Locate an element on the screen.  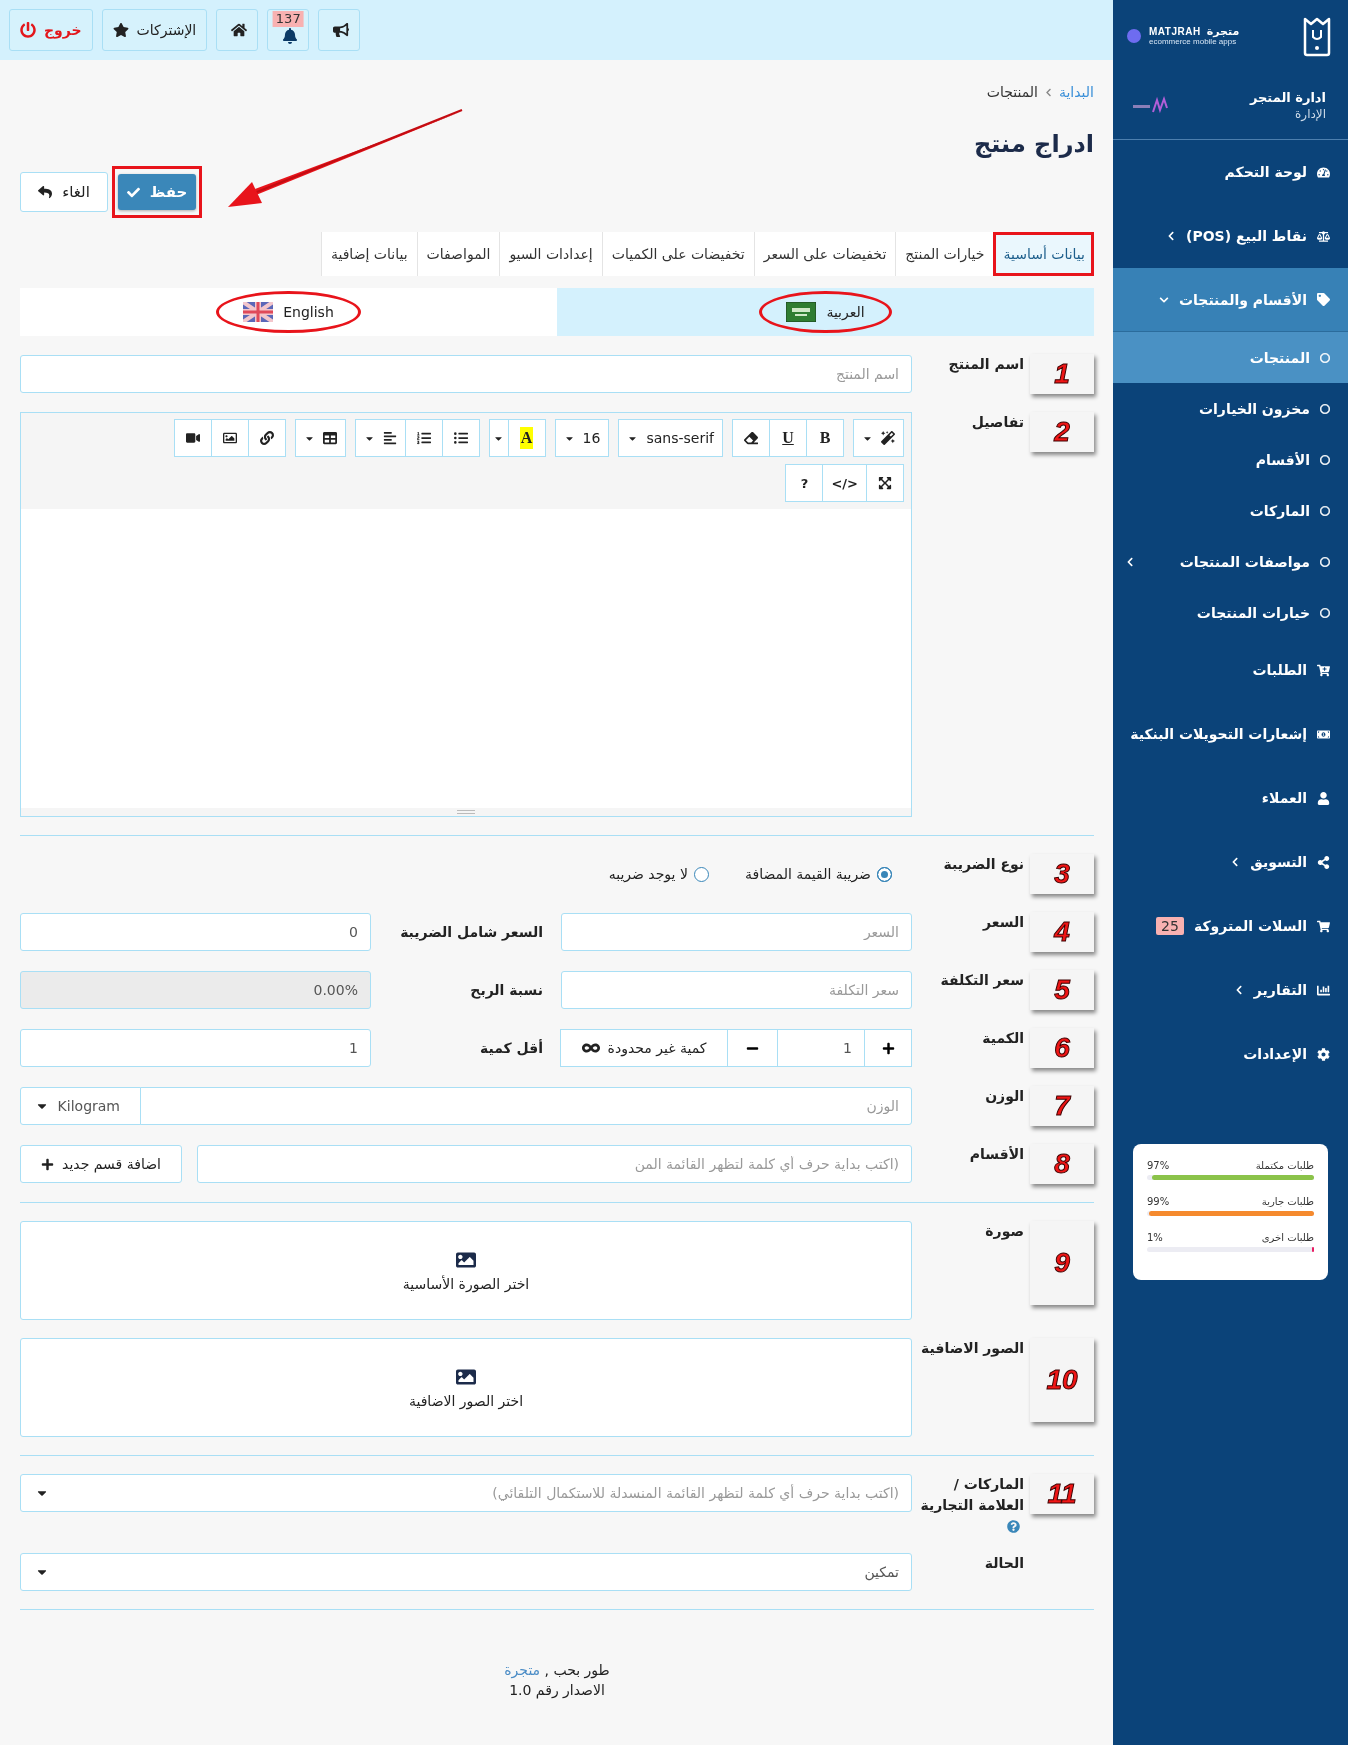
share-icon is located at coordinates (1323, 862).